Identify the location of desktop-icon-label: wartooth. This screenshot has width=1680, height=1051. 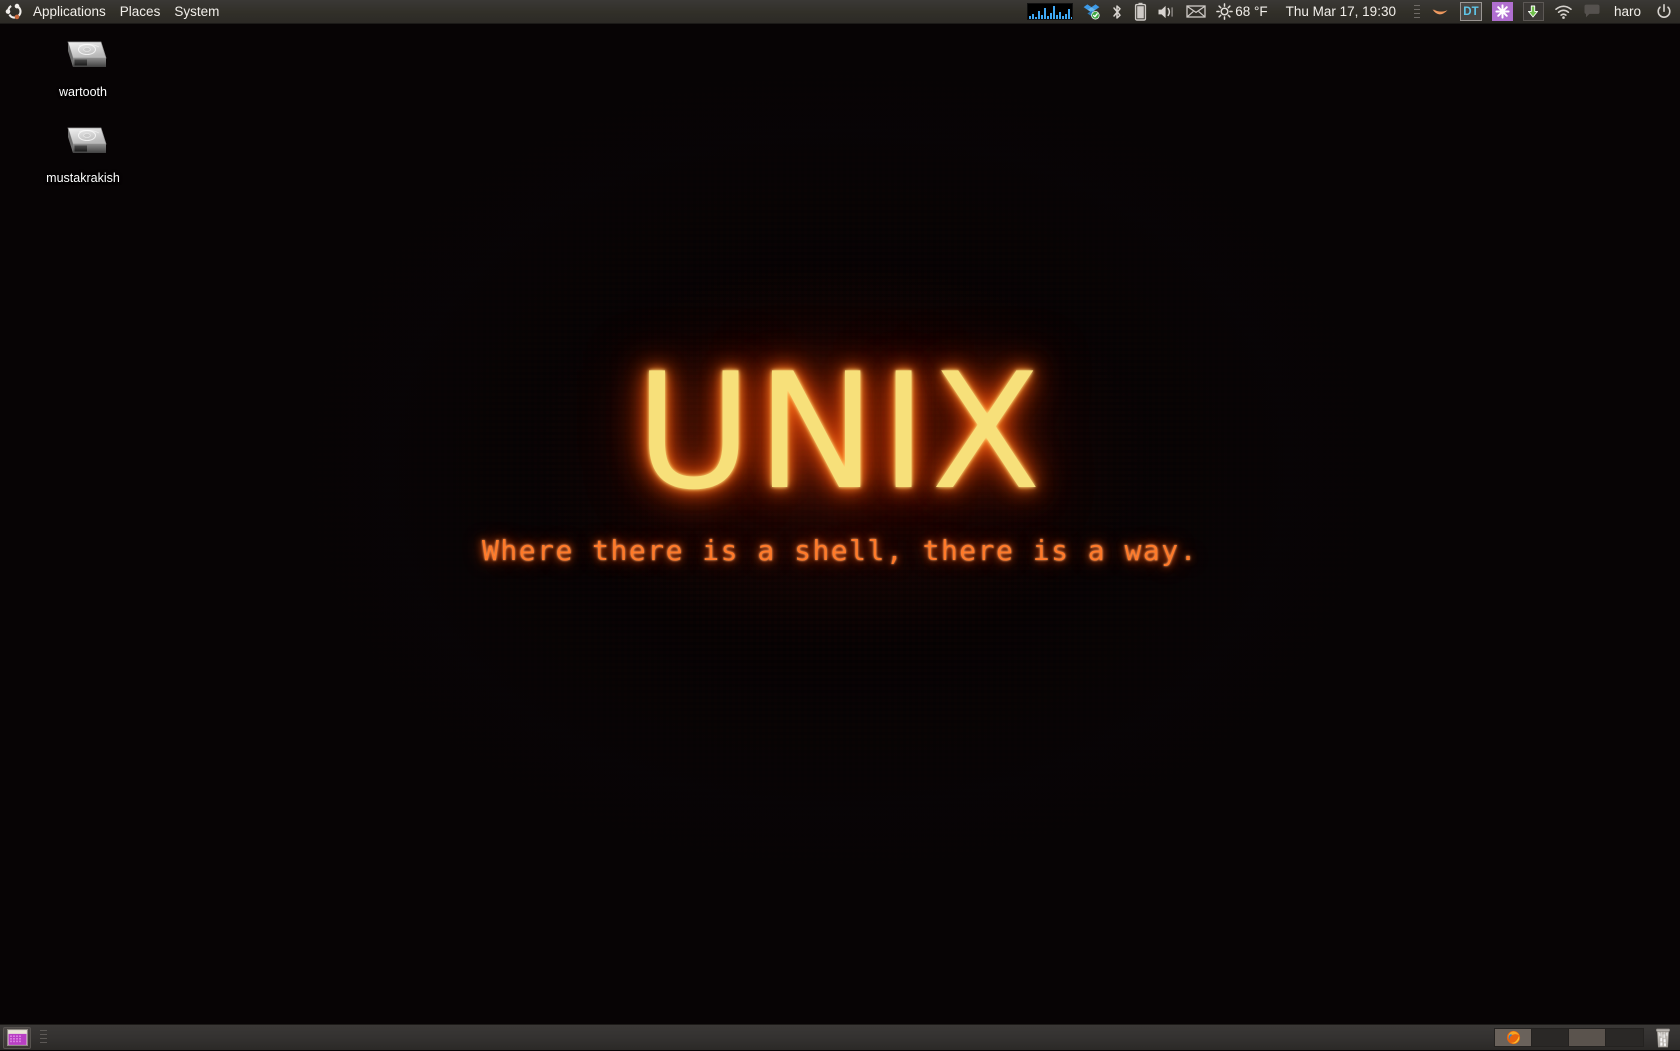
(83, 92).